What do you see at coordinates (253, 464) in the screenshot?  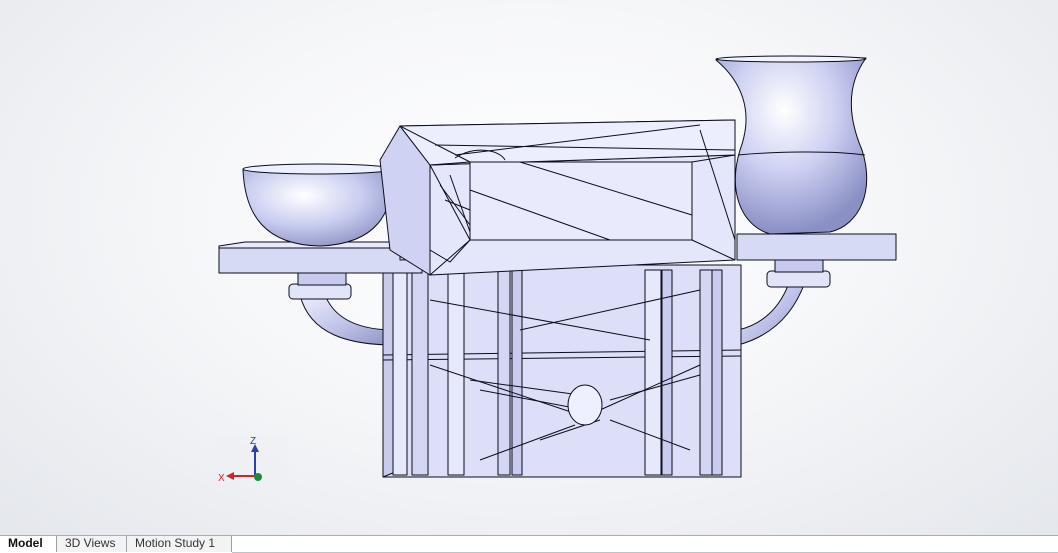 I see `reference-triad: Z X` at bounding box center [253, 464].